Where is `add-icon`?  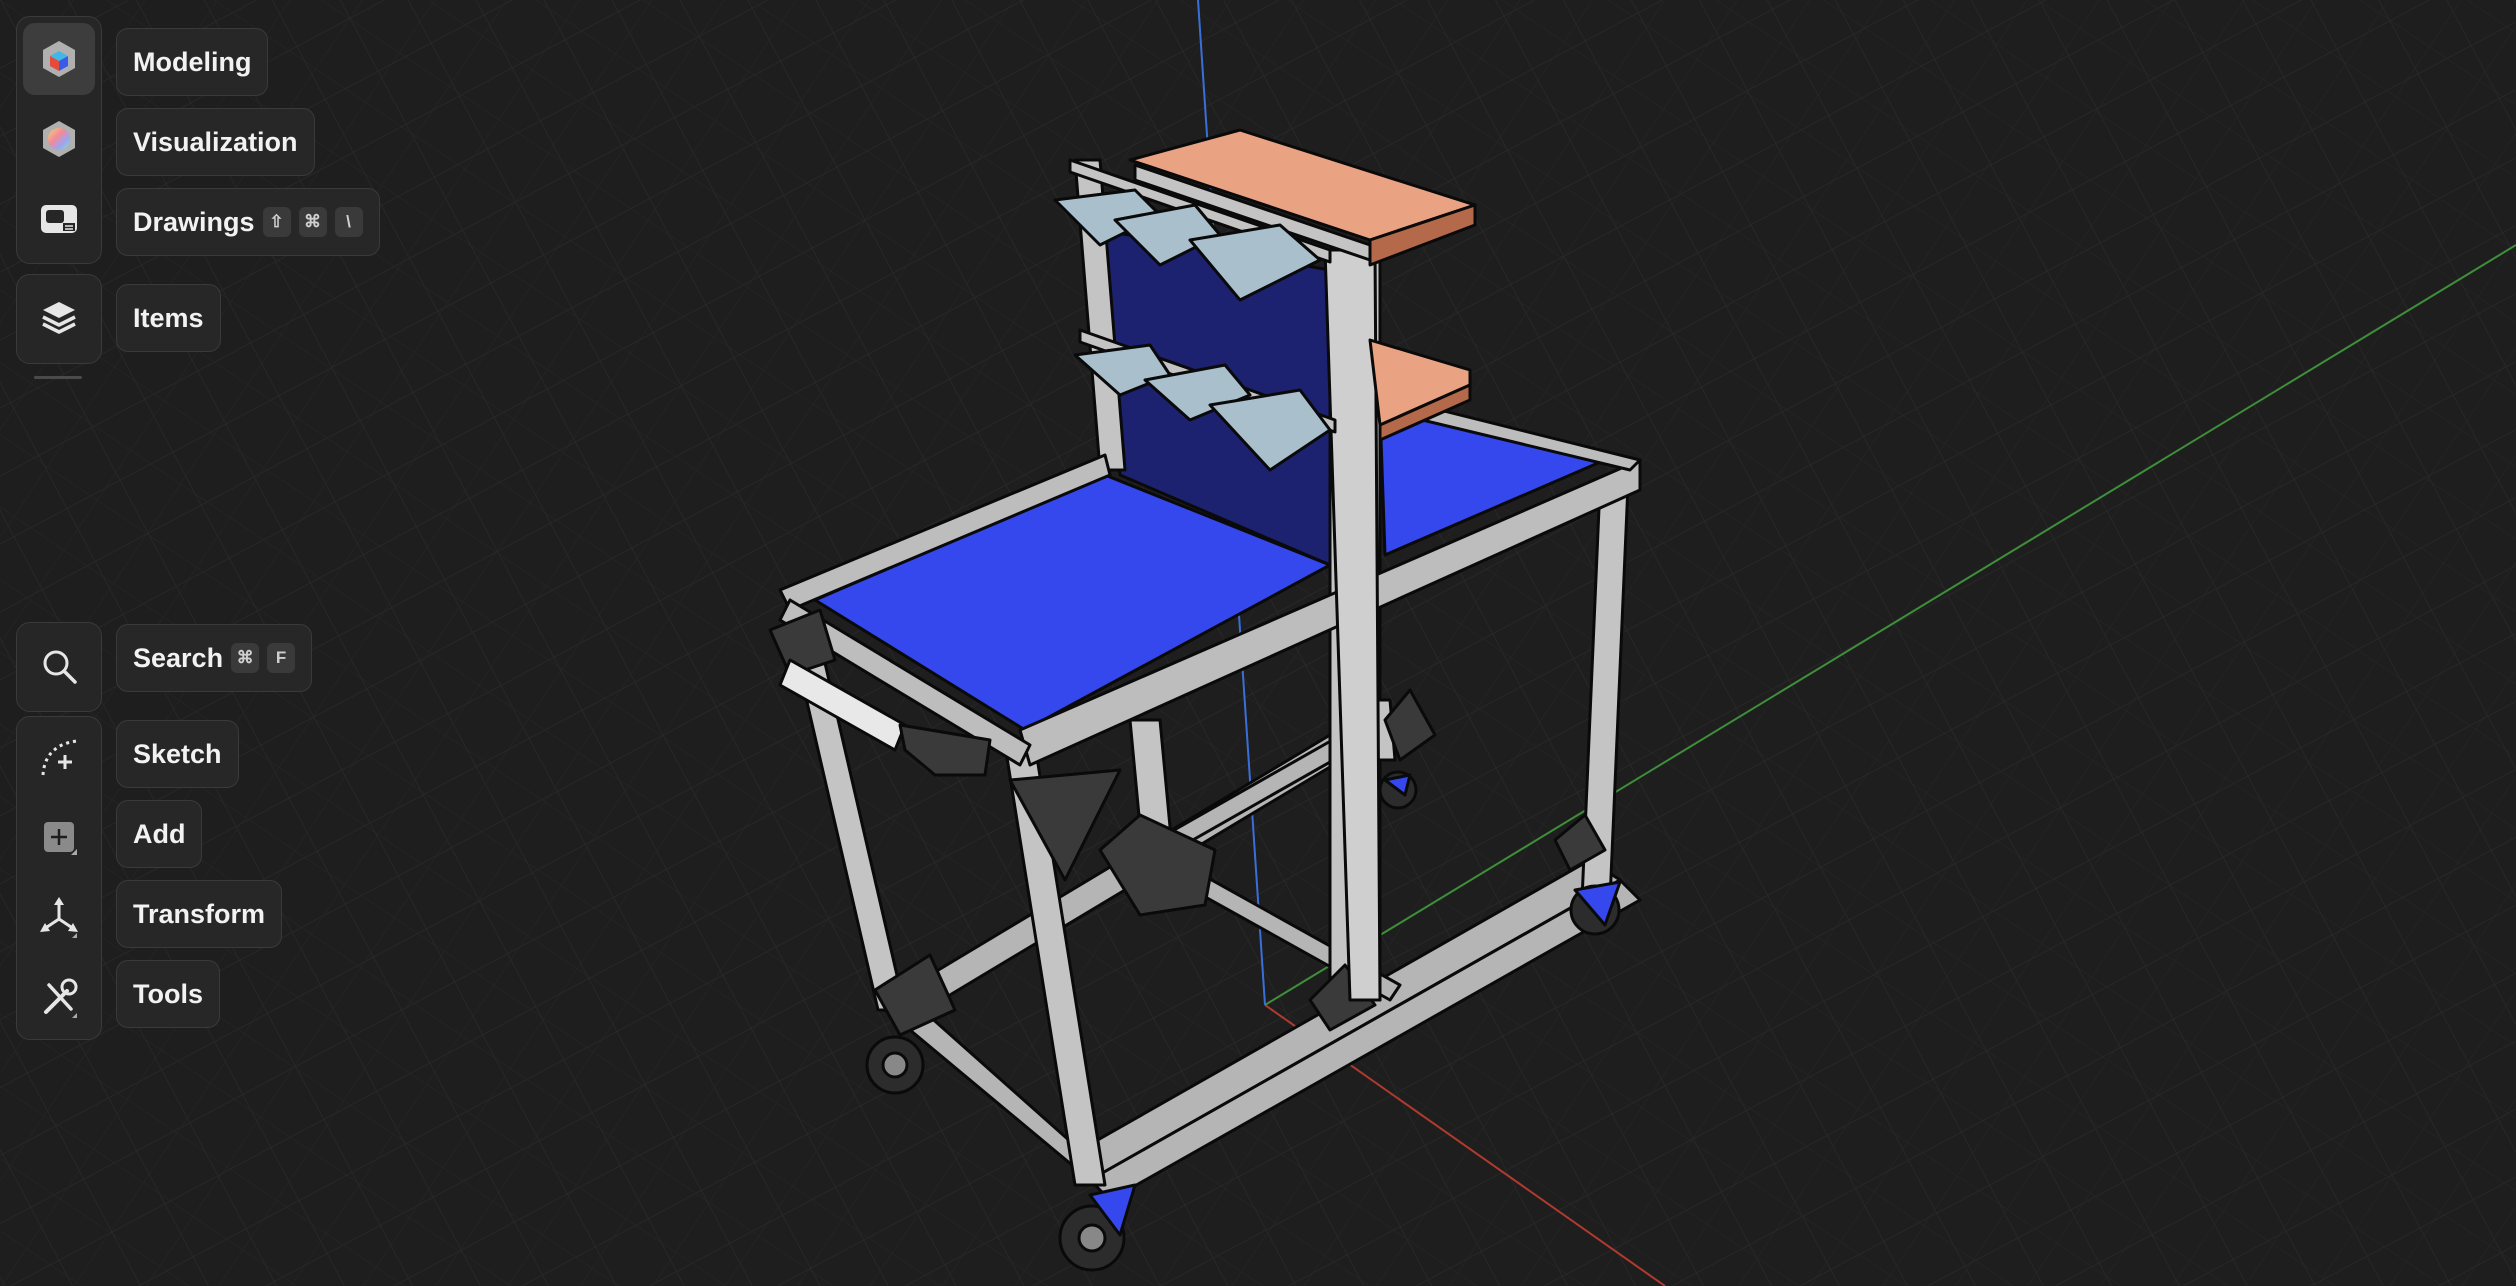 add-icon is located at coordinates (60, 838).